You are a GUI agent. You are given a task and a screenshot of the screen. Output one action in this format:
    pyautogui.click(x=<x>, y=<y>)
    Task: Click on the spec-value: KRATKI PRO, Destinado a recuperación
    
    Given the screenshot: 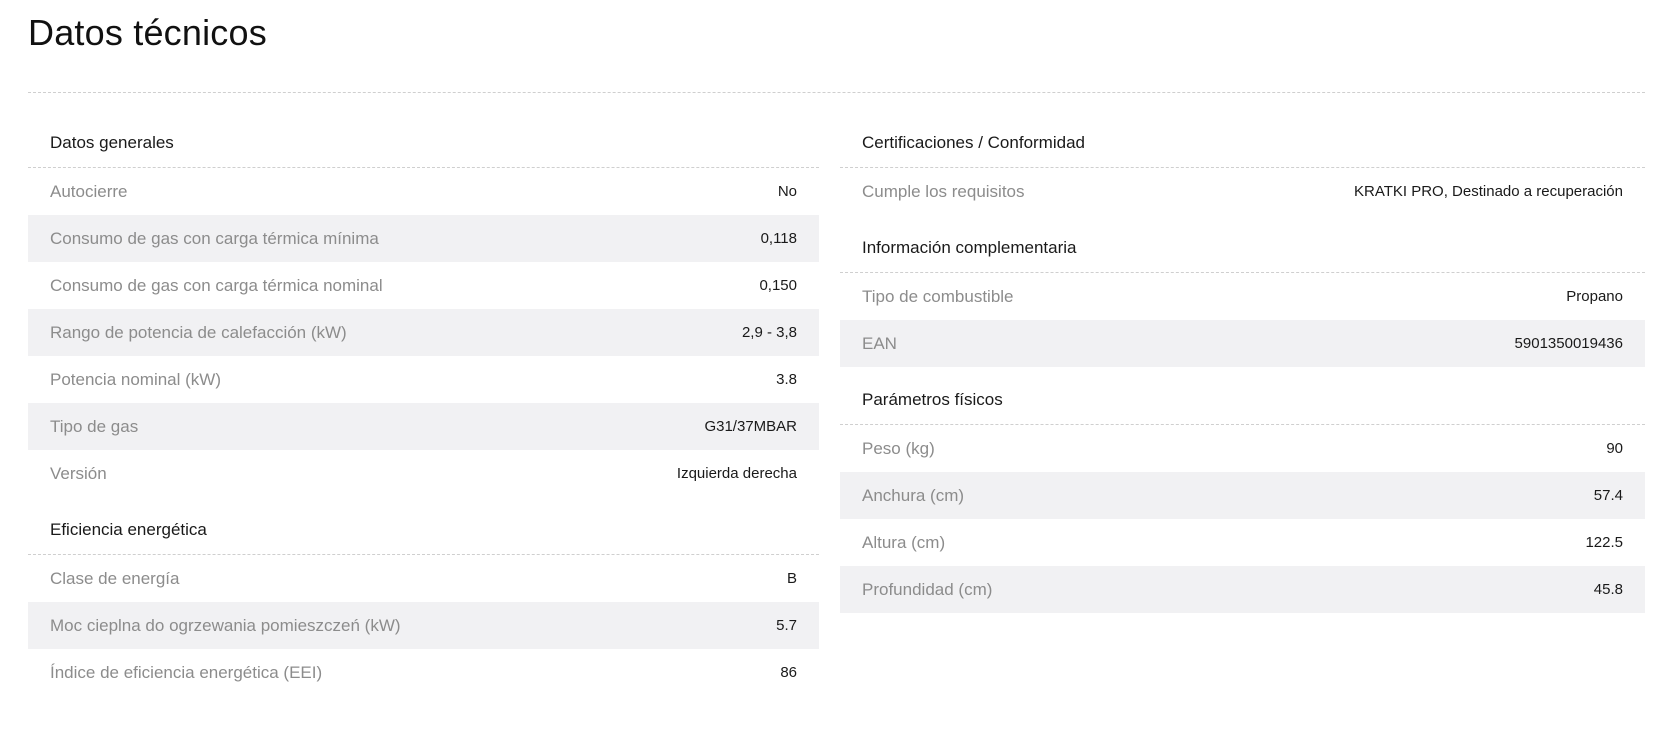 What is the action you would take?
    pyautogui.click(x=1488, y=191)
    